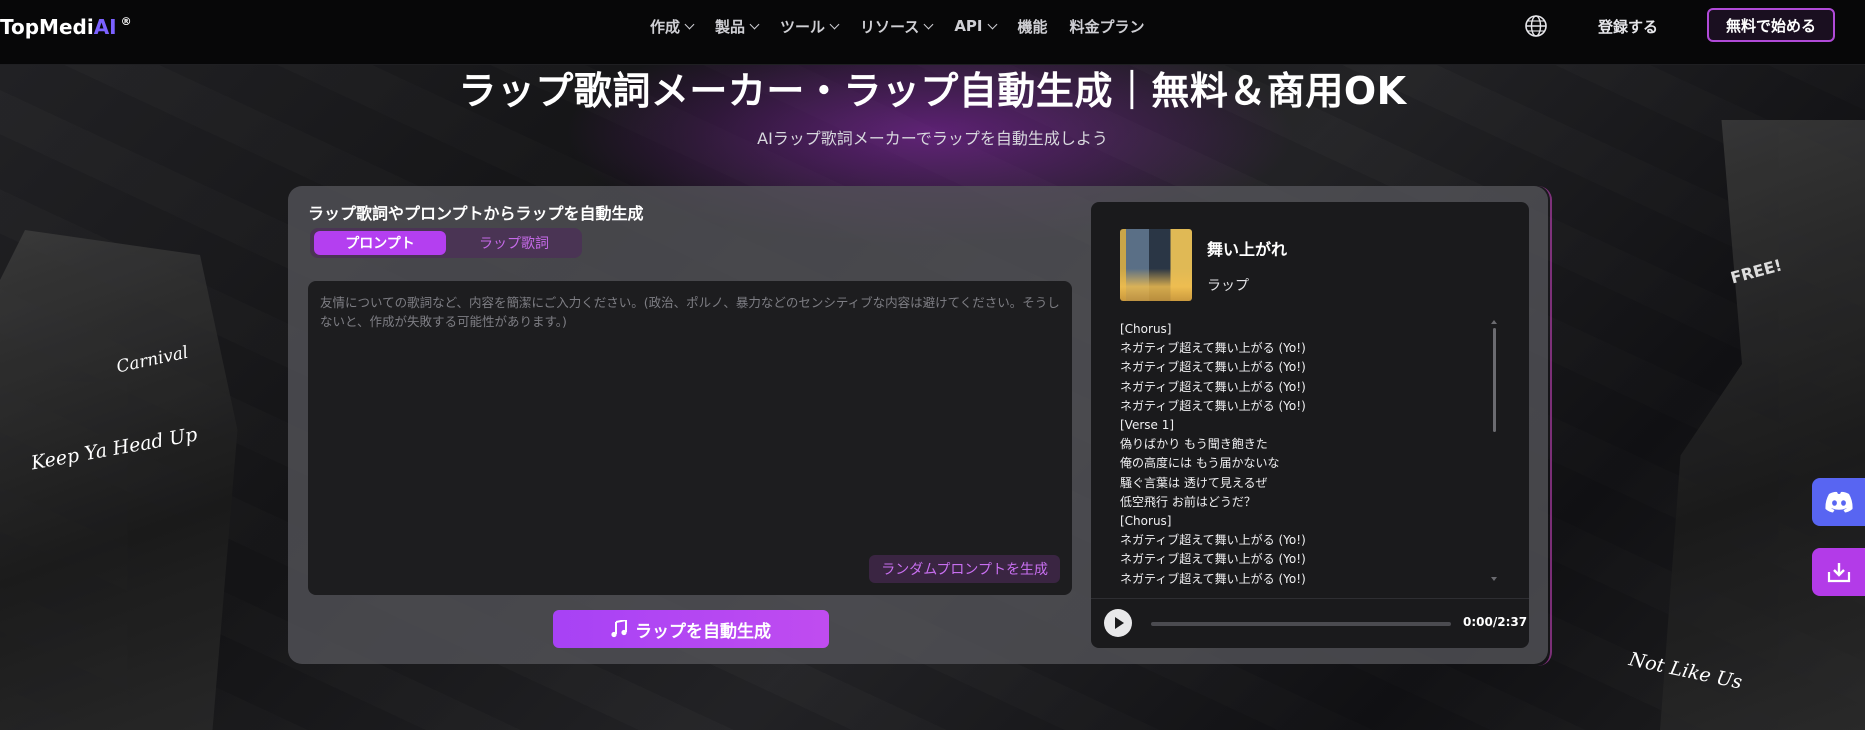  I want to click on nav-label: ツール, so click(803, 26).